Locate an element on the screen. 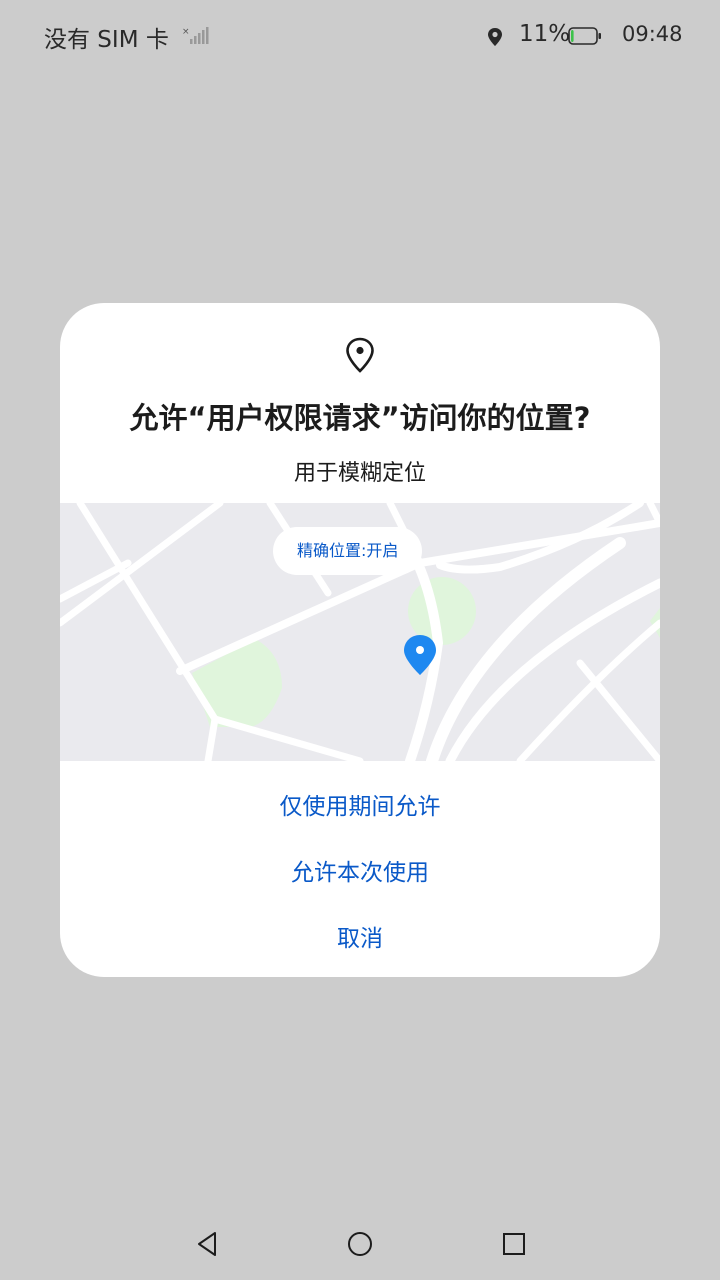 The height and width of the screenshot is (1280, 720). location-icon is located at coordinates (495, 39).